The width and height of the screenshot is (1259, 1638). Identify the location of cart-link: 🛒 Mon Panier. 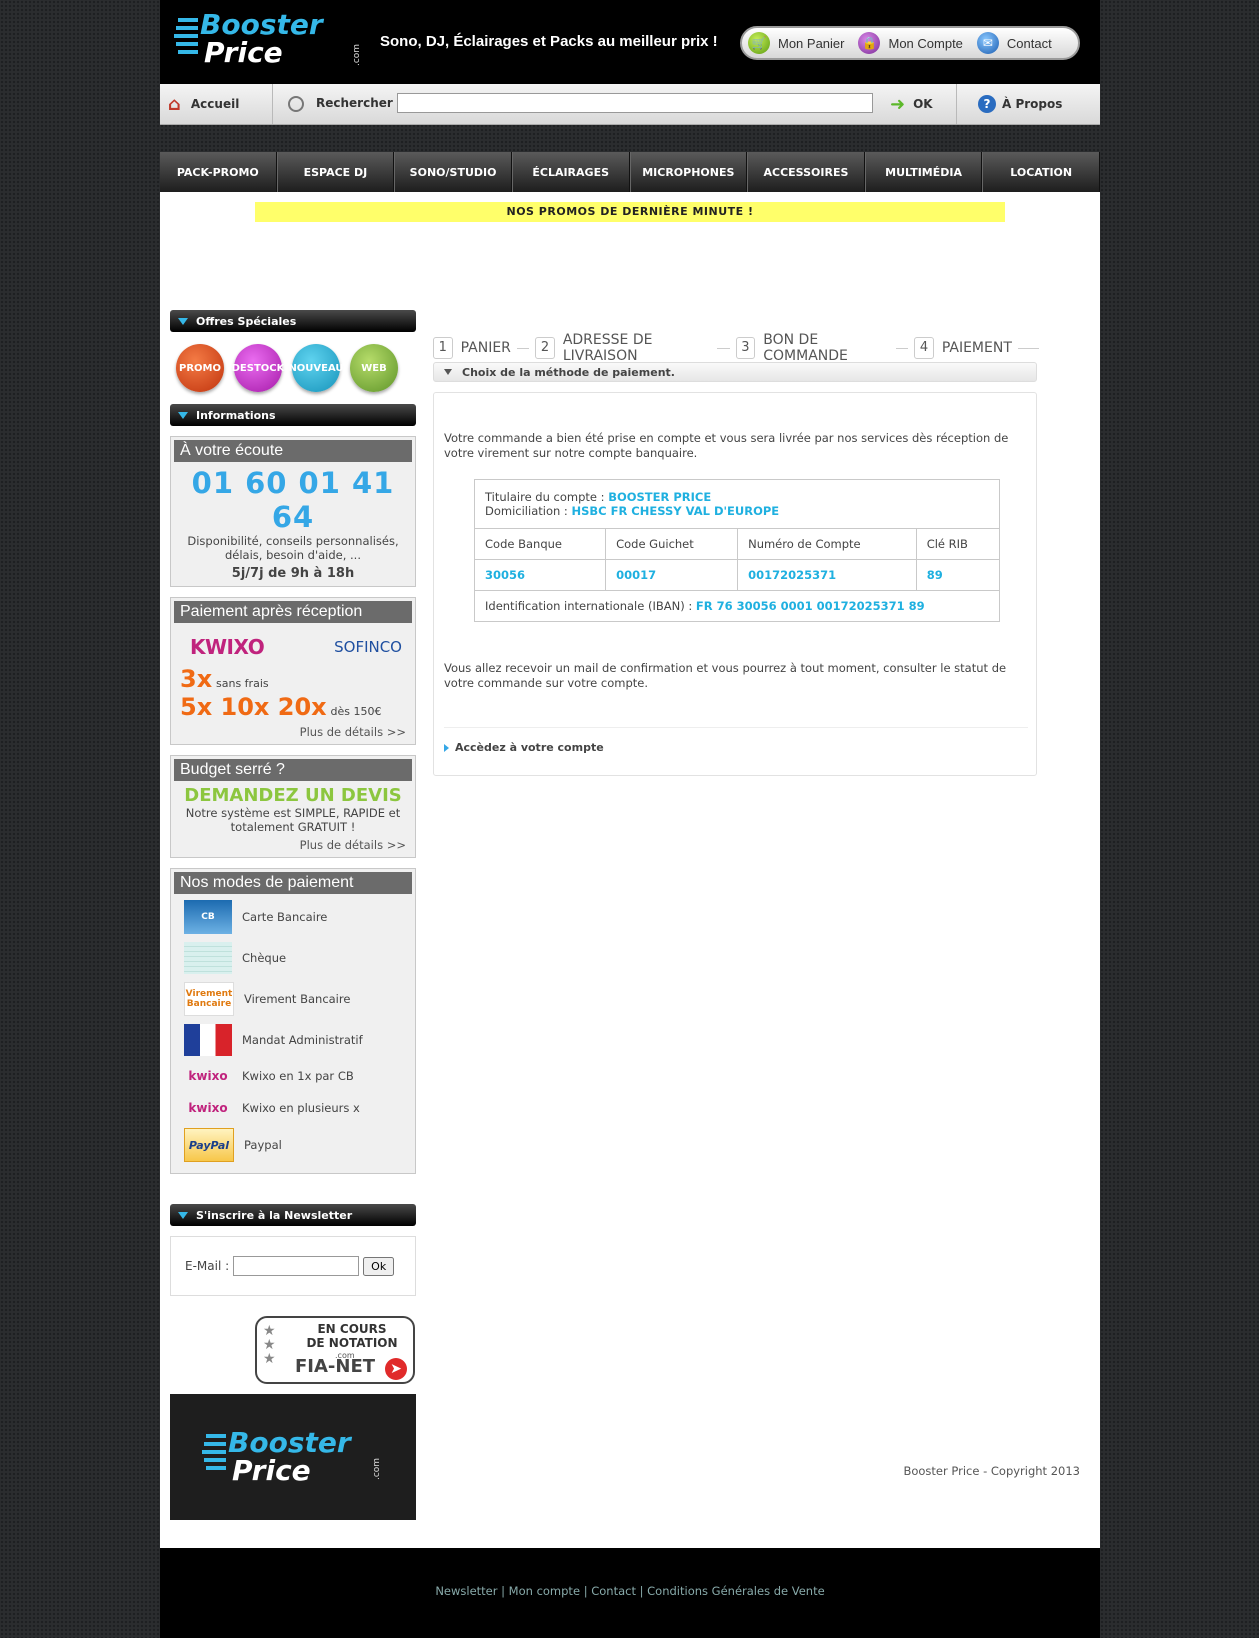
(796, 43).